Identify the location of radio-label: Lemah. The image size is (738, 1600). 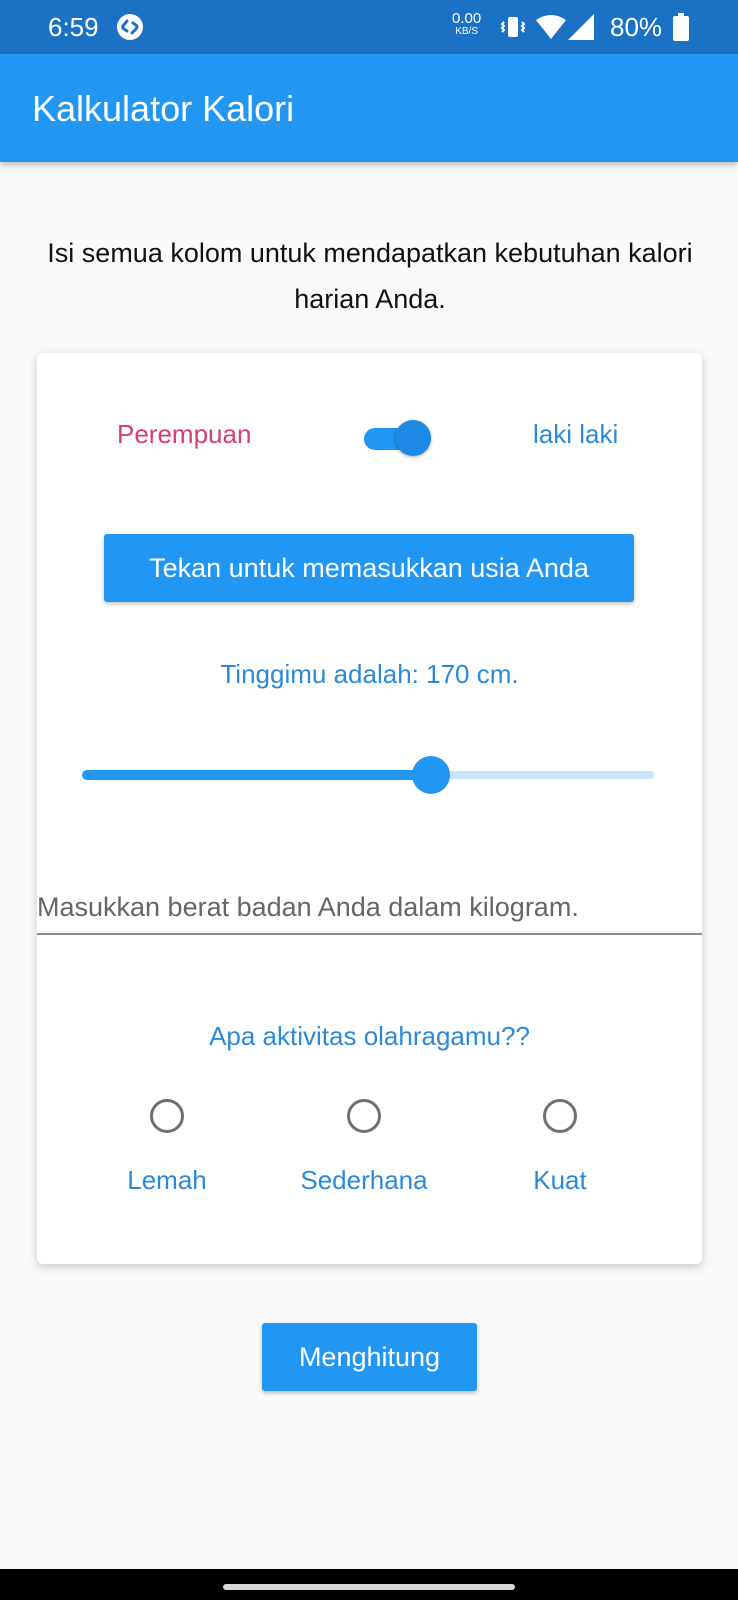
(167, 1180).